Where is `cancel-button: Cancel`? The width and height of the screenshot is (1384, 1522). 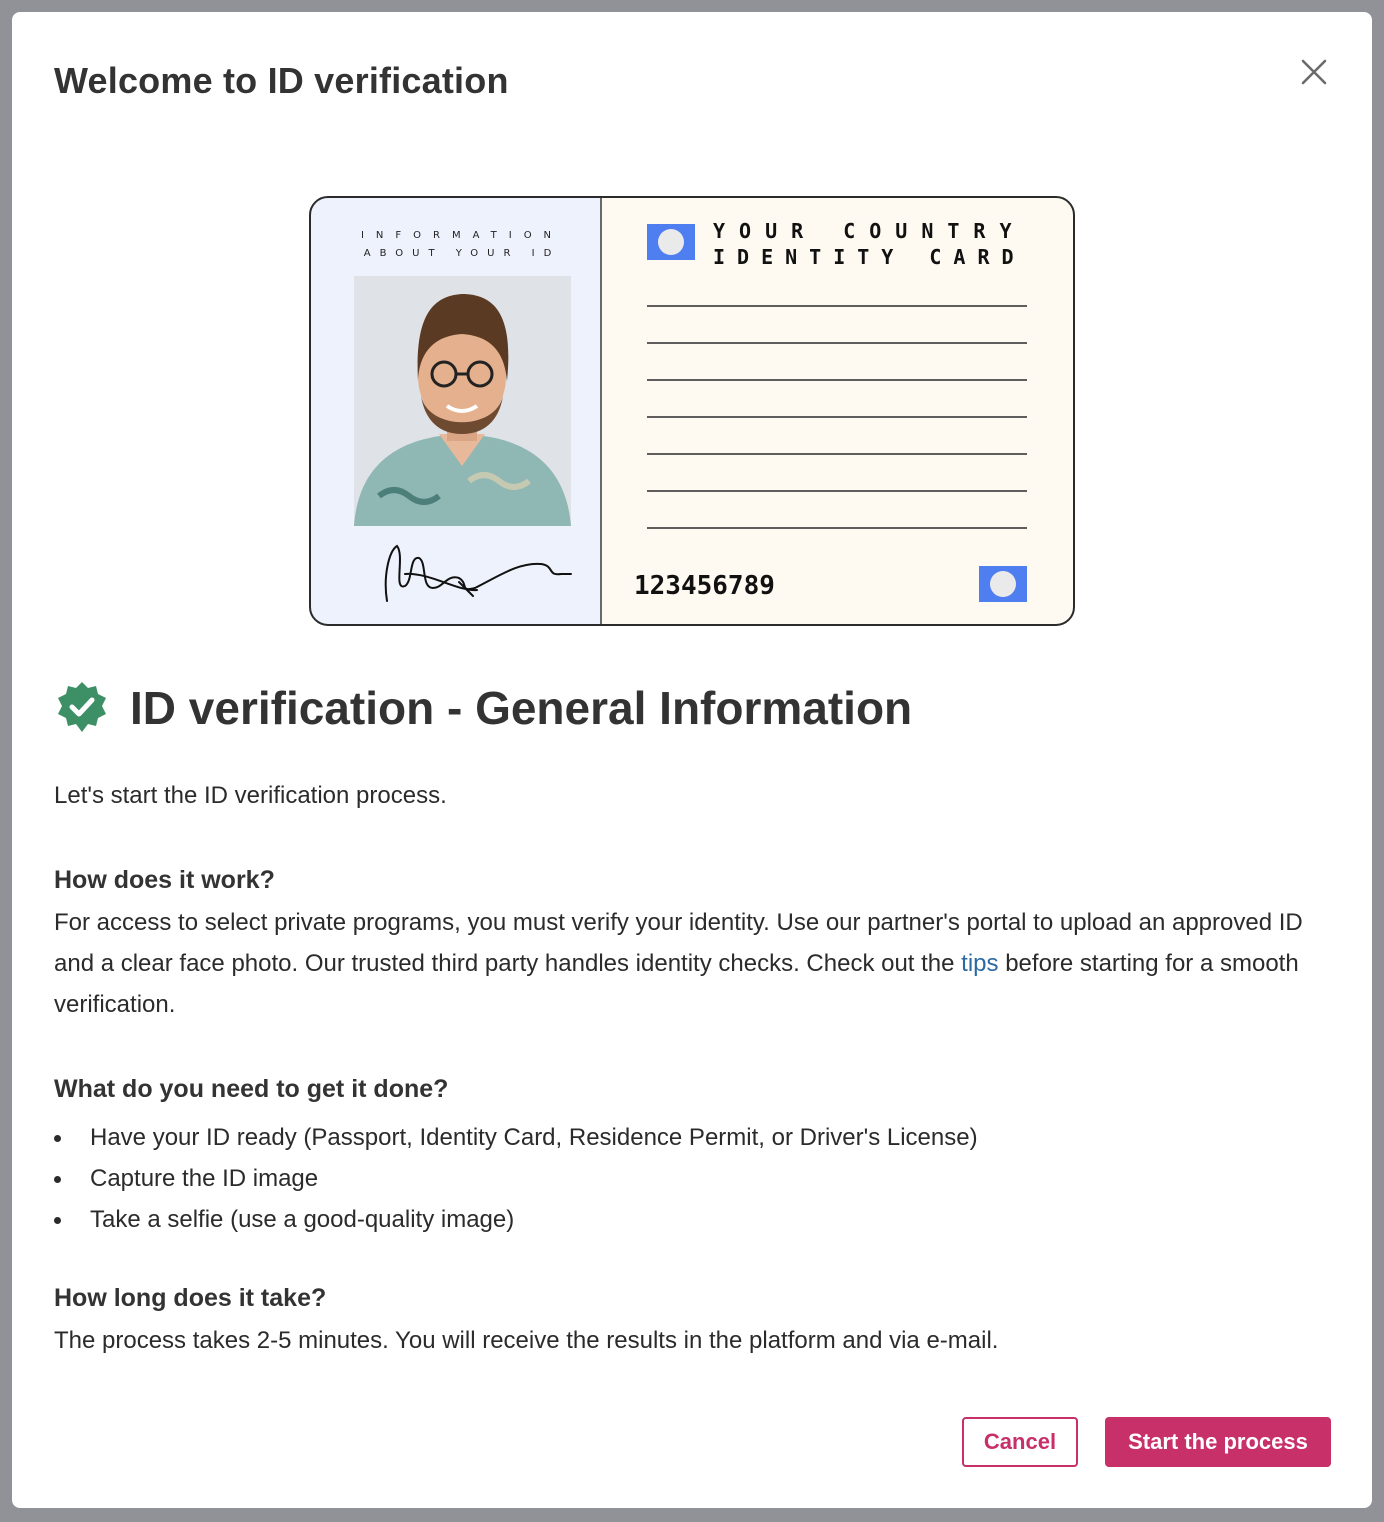
cancel-button: Cancel is located at coordinates (1020, 1442).